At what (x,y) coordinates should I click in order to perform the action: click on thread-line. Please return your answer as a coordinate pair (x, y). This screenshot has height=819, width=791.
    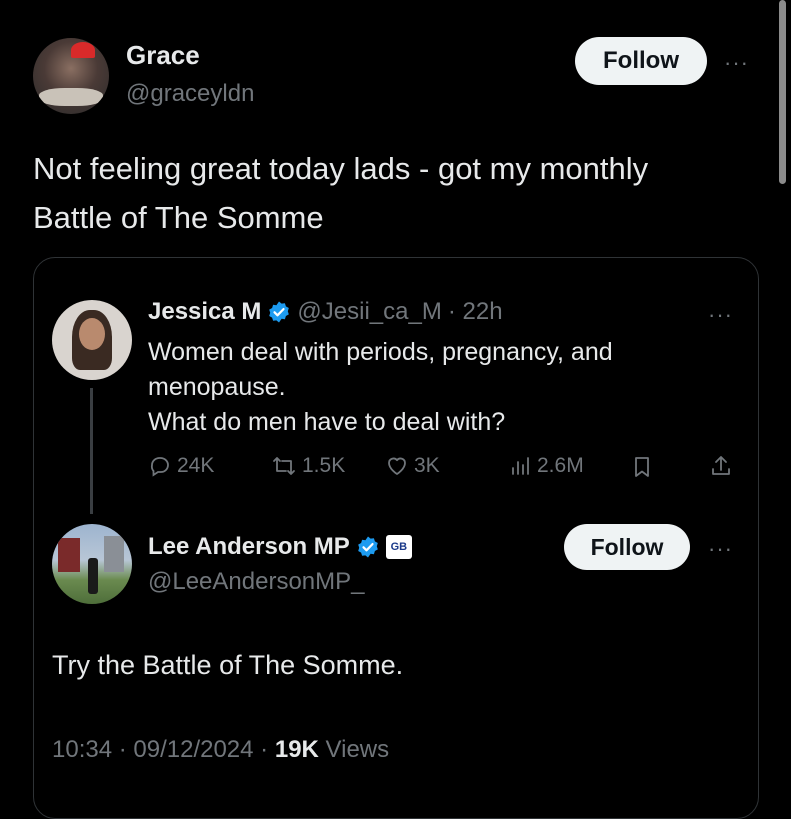
    Looking at the image, I should click on (91, 451).